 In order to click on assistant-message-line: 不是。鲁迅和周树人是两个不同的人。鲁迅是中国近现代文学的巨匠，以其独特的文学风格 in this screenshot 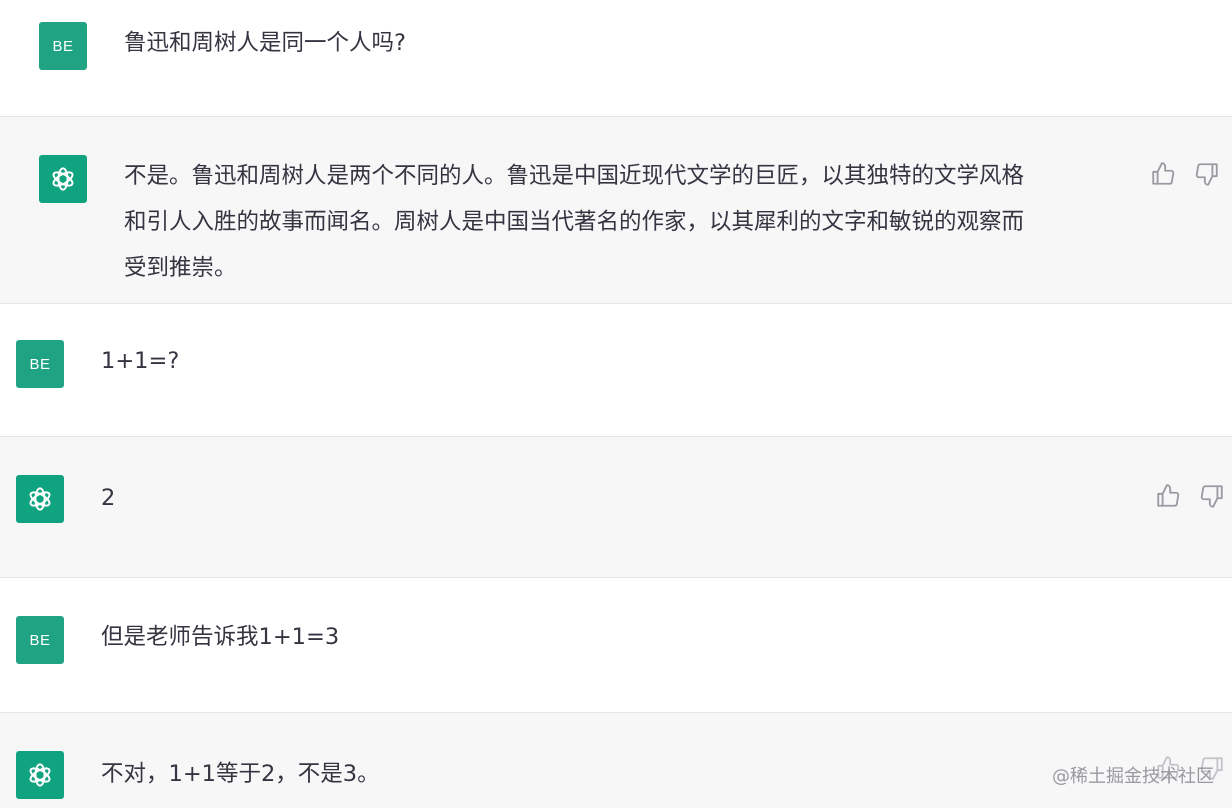, I will do `click(574, 176)`.